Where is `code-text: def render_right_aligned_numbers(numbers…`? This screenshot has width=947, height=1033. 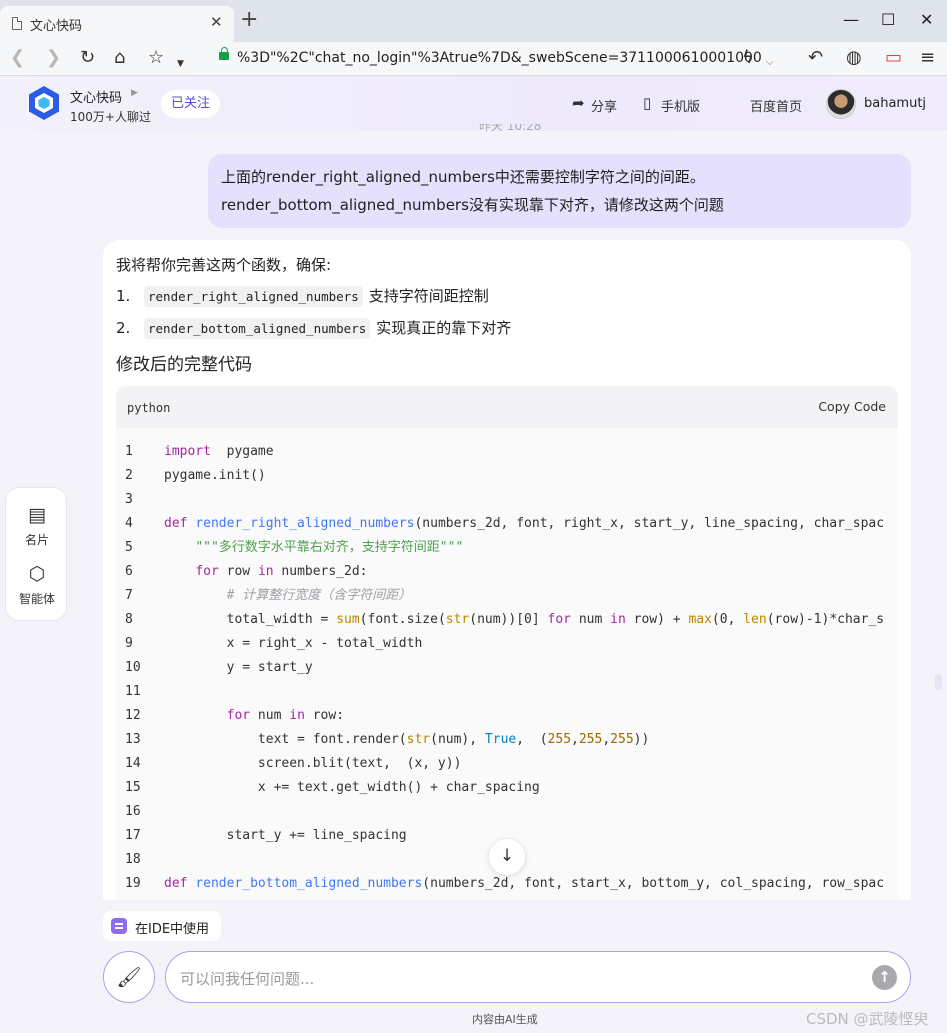 code-text: def render_right_aligned_numbers(numbers… is located at coordinates (524, 523).